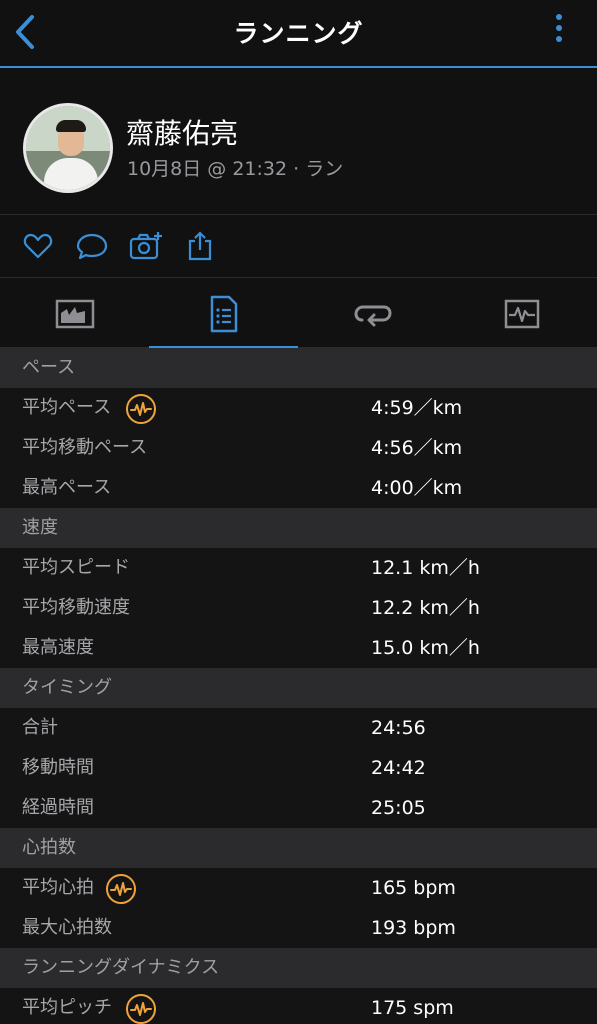 This screenshot has width=597, height=1024. I want to click on page-title: ランニング, so click(298, 33).